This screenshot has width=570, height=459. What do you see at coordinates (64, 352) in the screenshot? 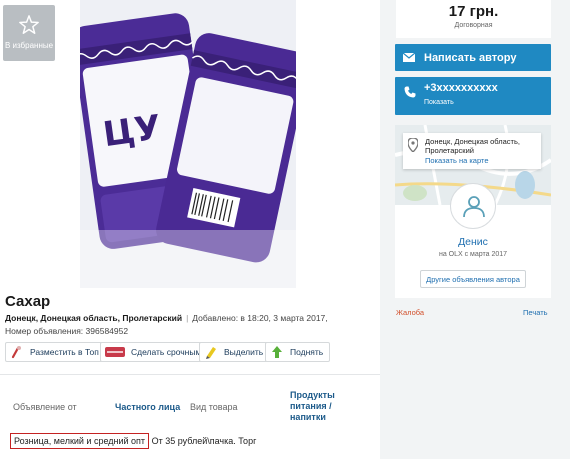
I see `promote-top-label: Разместить в Топ` at bounding box center [64, 352].